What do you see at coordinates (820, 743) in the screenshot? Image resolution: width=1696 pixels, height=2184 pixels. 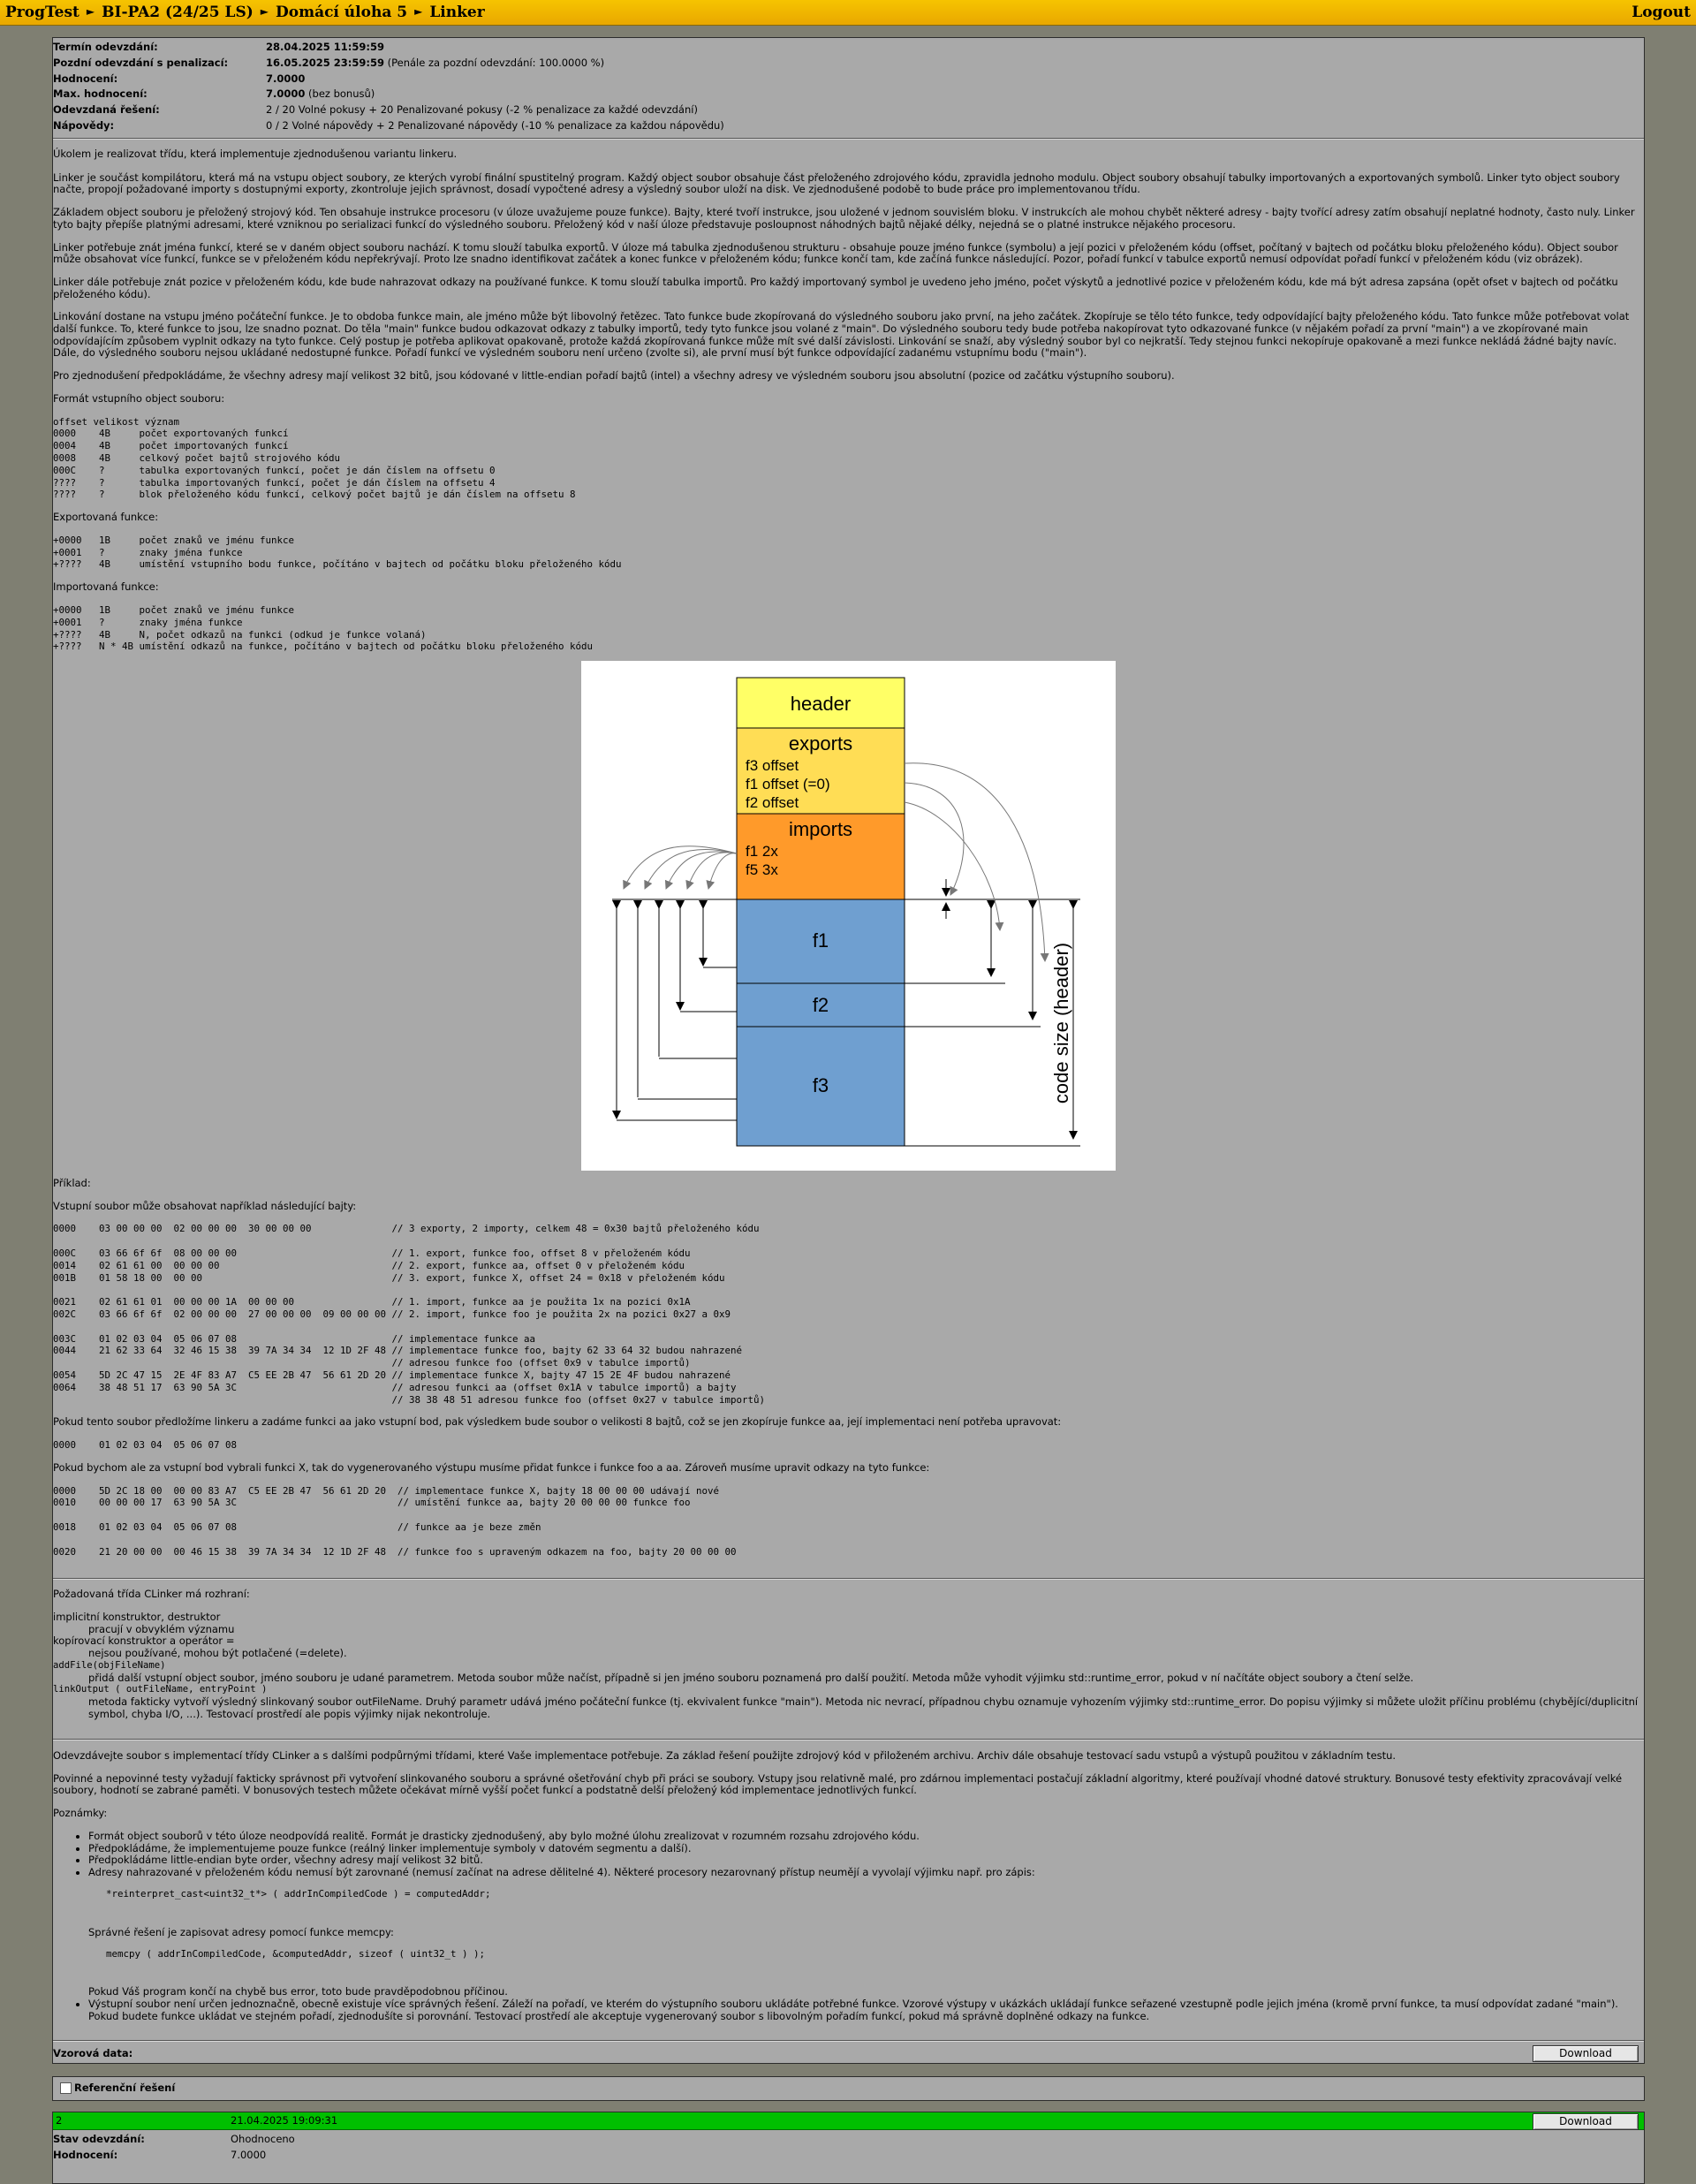 I see `exports-label: exports` at bounding box center [820, 743].